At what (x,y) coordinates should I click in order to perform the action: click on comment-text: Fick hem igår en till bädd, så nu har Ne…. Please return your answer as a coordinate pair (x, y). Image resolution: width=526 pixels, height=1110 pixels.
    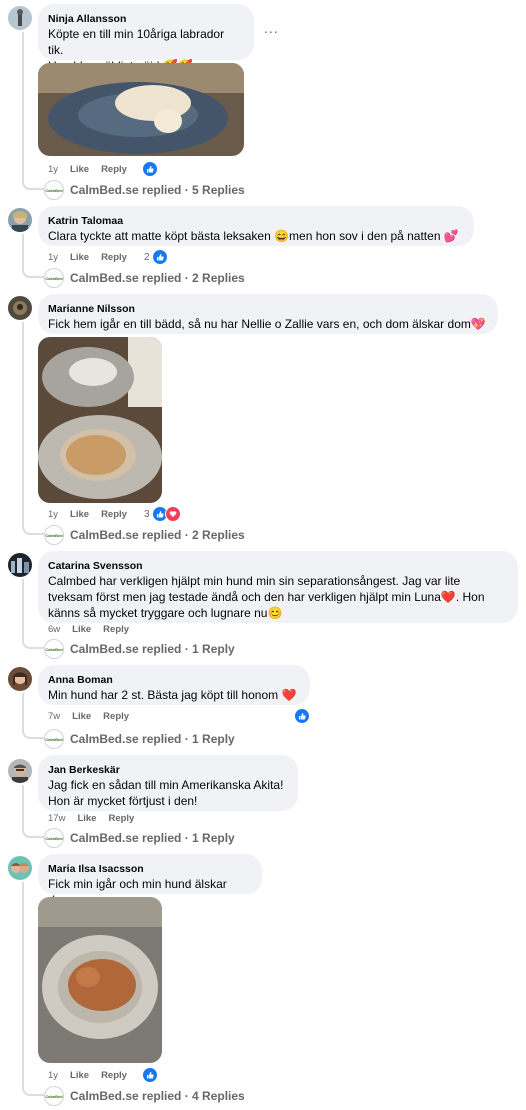
    Looking at the image, I should click on (267, 324).